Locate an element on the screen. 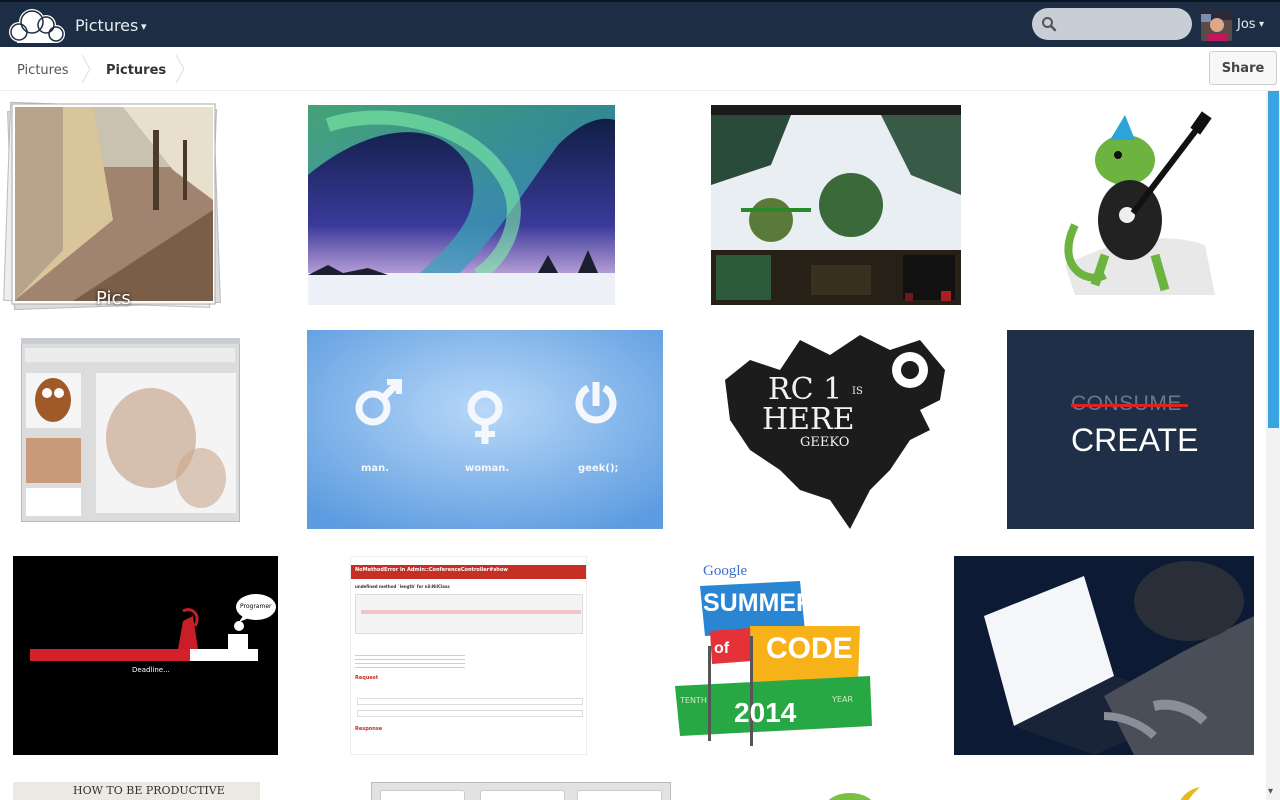  rc1-line3: HERE is located at coordinates (808, 419).